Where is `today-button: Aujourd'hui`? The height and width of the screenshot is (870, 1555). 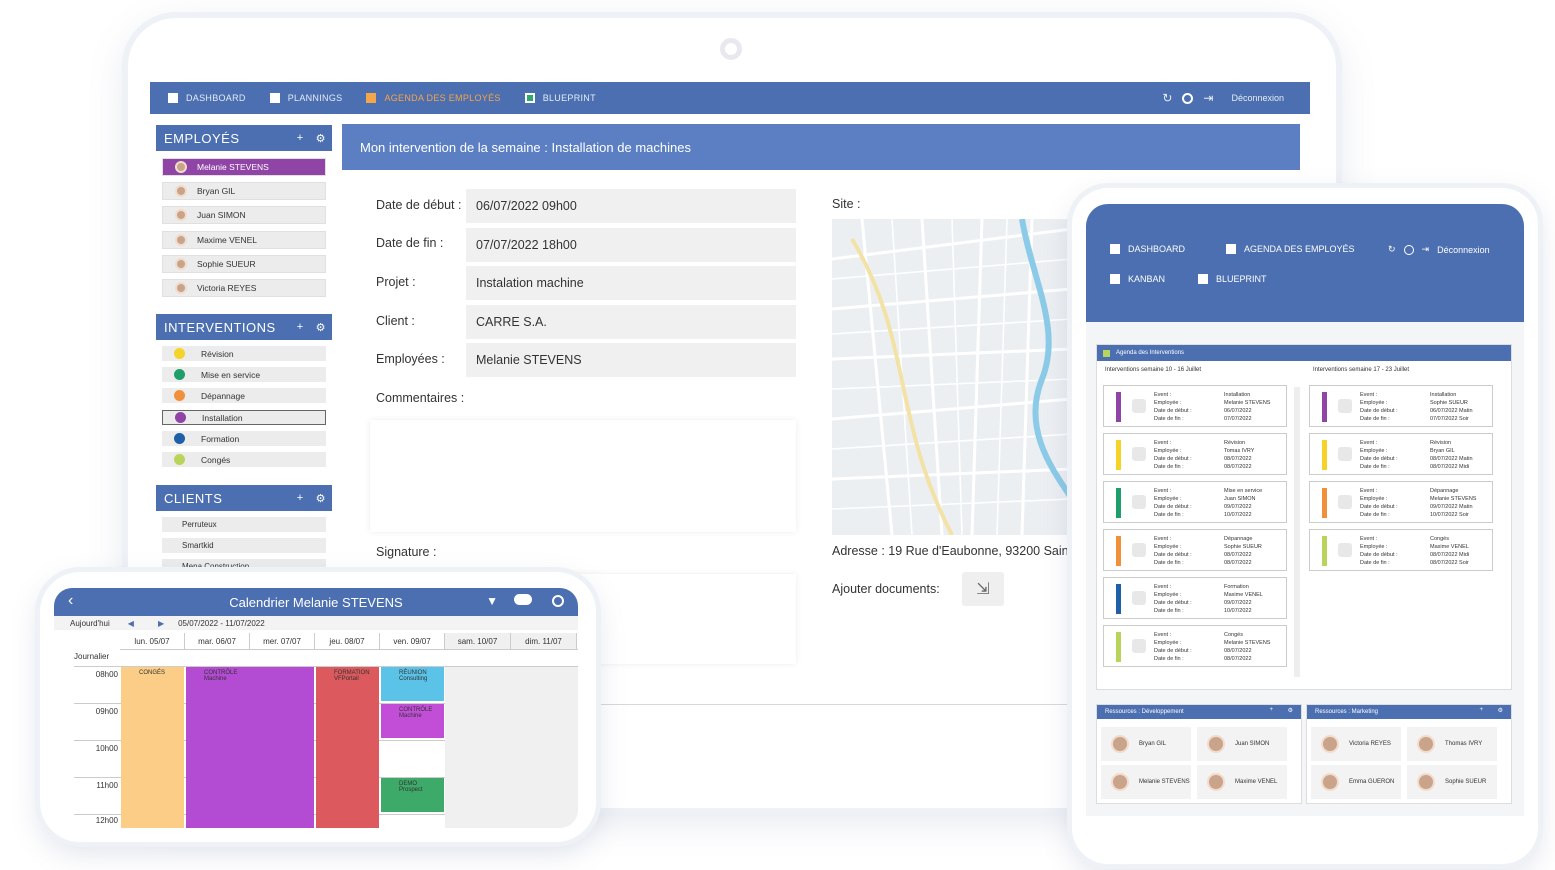
today-button: Aujourd'hui is located at coordinates (90, 623).